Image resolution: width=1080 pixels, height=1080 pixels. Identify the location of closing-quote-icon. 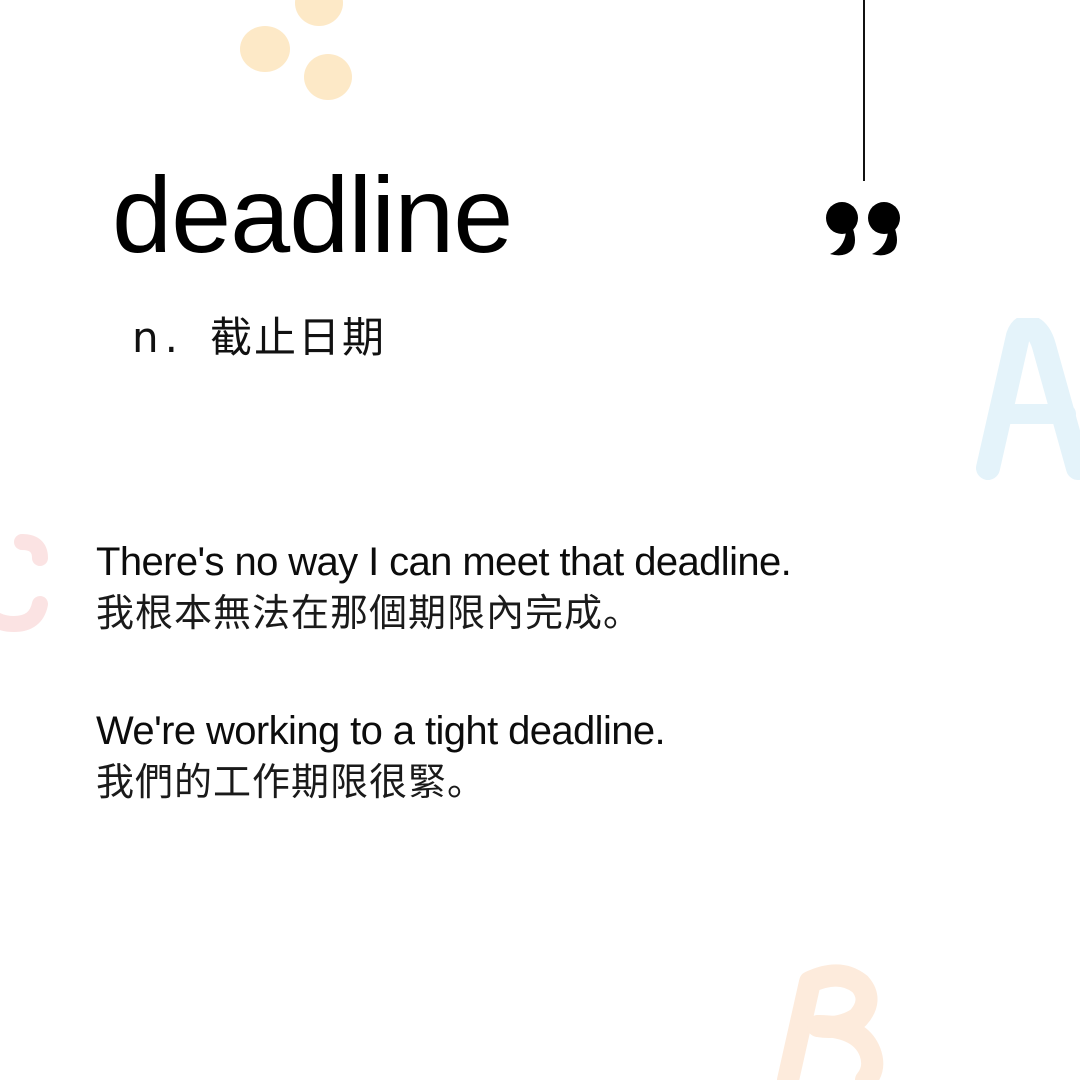
(863, 229).